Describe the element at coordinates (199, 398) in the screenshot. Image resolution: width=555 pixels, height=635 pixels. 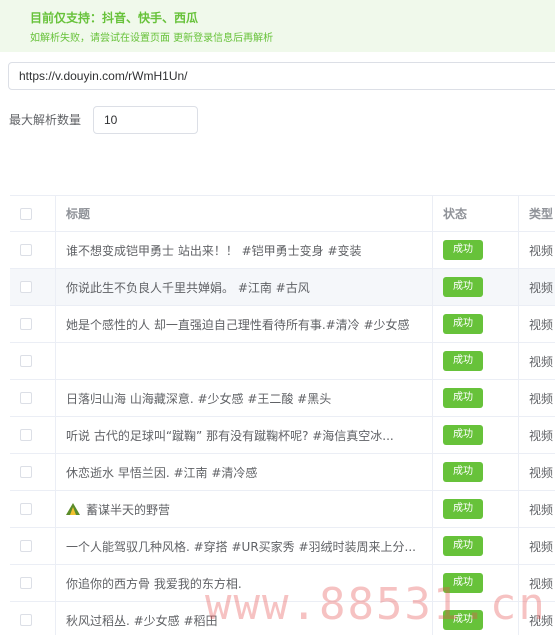
I see `row-title: 日落归山海 山海藏深意. #少女感 #王二酸 #黑头` at that location.